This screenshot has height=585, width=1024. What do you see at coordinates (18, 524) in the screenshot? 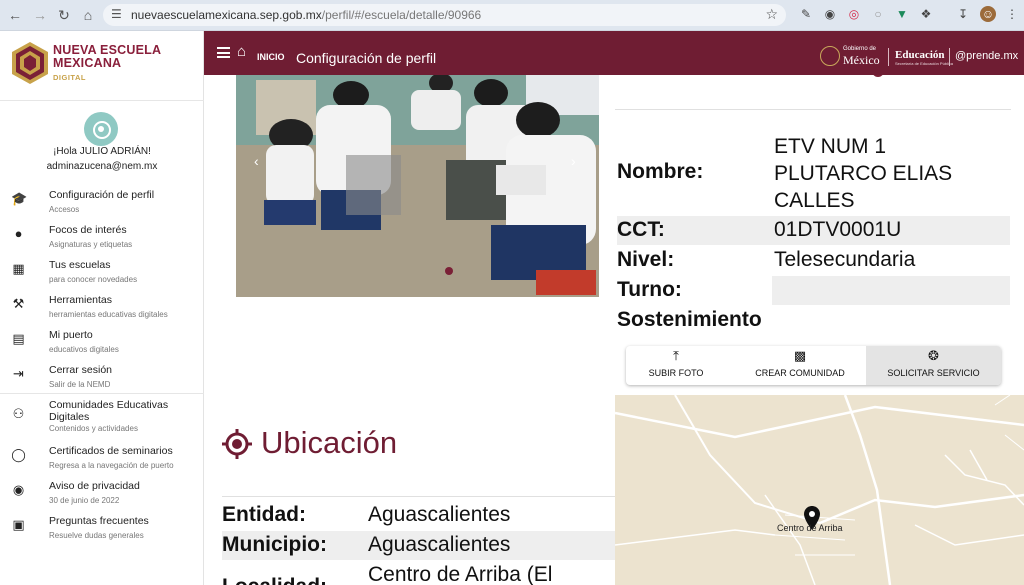
I see `faq-icon: ▣` at bounding box center [18, 524].